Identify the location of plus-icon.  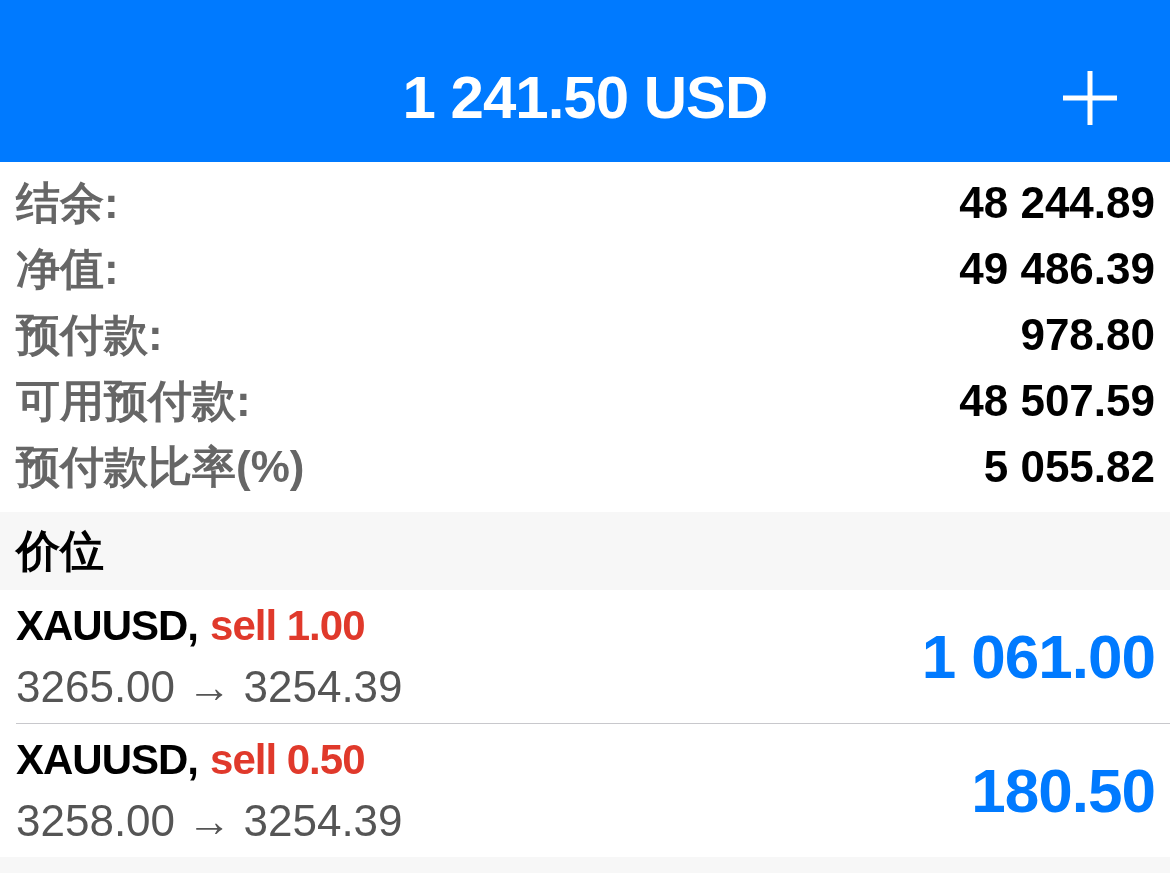
(1090, 98).